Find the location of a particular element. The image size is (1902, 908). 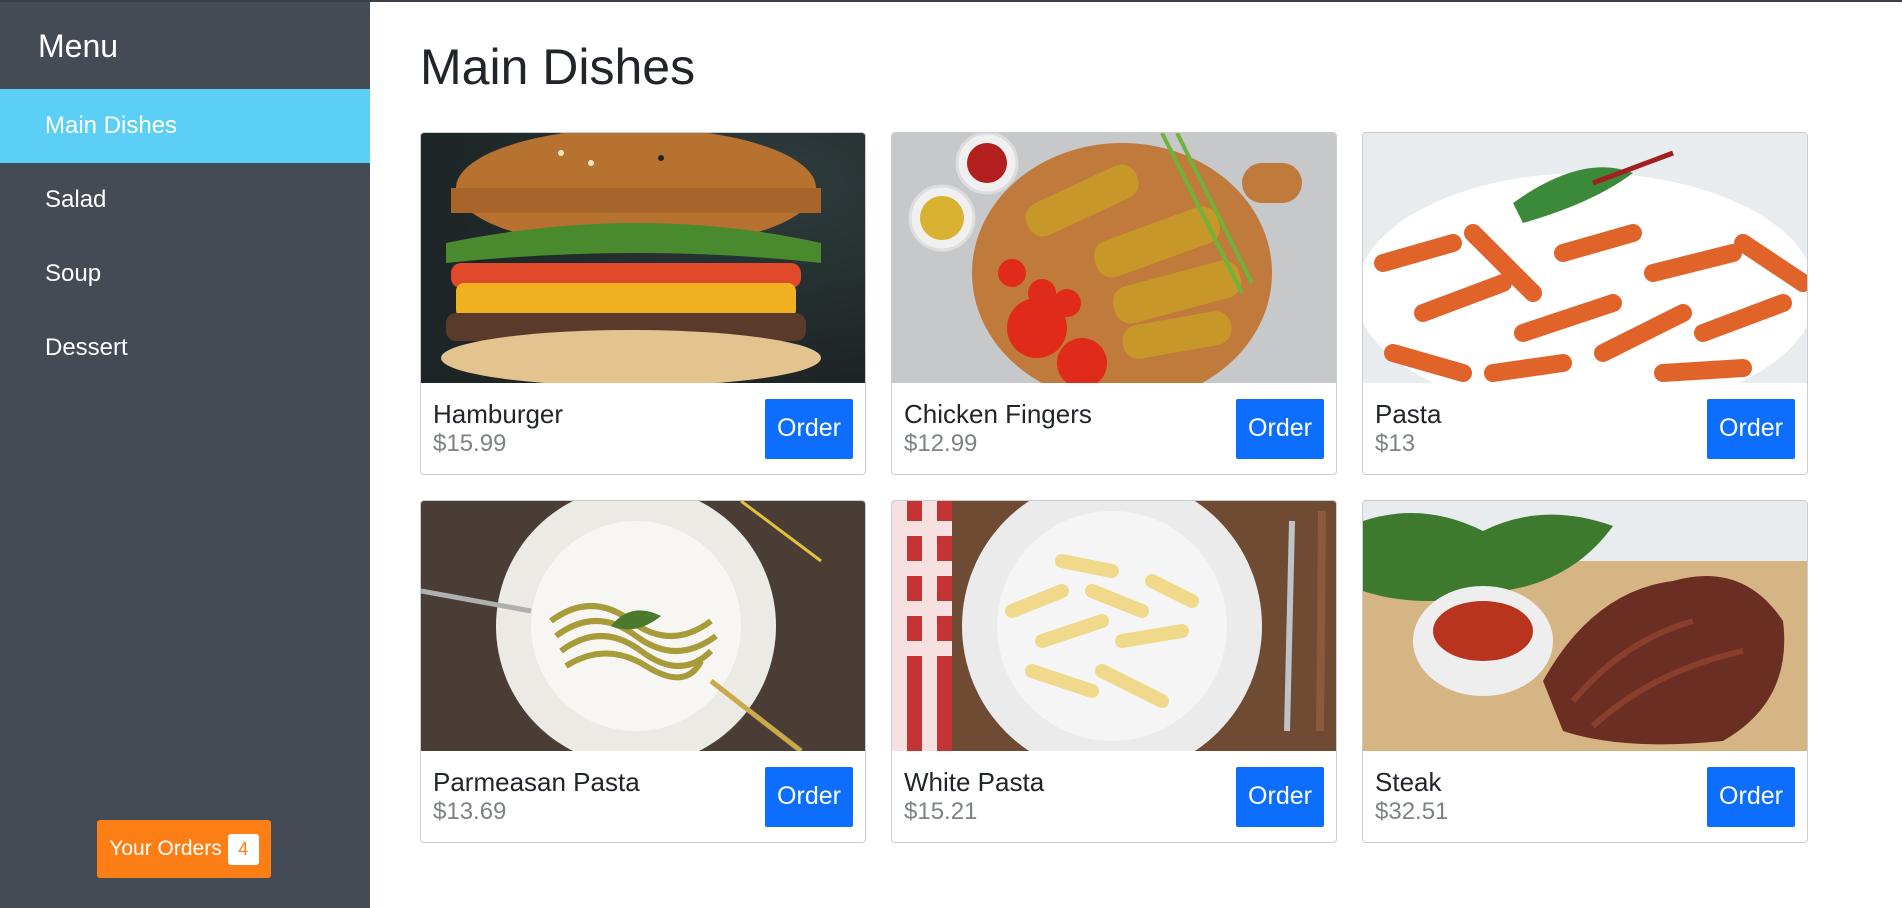

dish-card: White Pasta $15.21 Order is located at coordinates (1114, 671).